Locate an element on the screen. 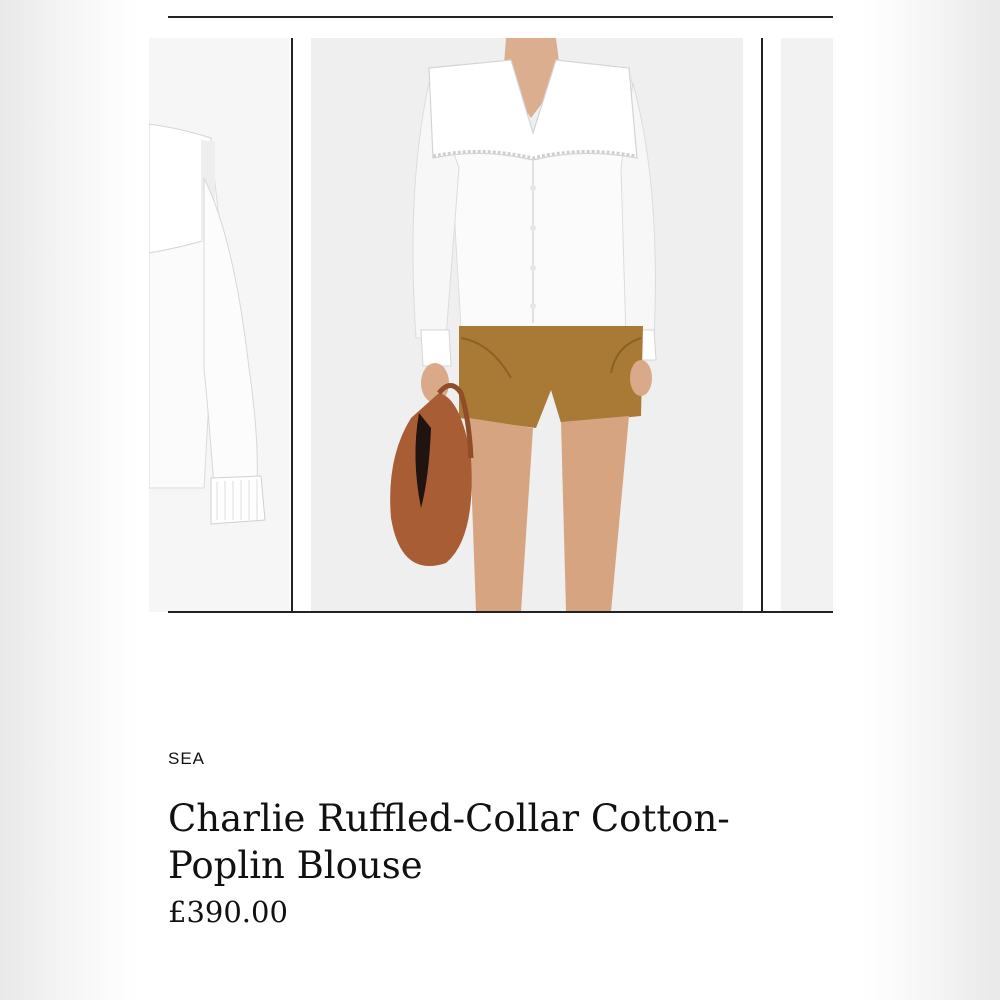 The height and width of the screenshot is (1000, 1000). bottom-divider is located at coordinates (500, 612).